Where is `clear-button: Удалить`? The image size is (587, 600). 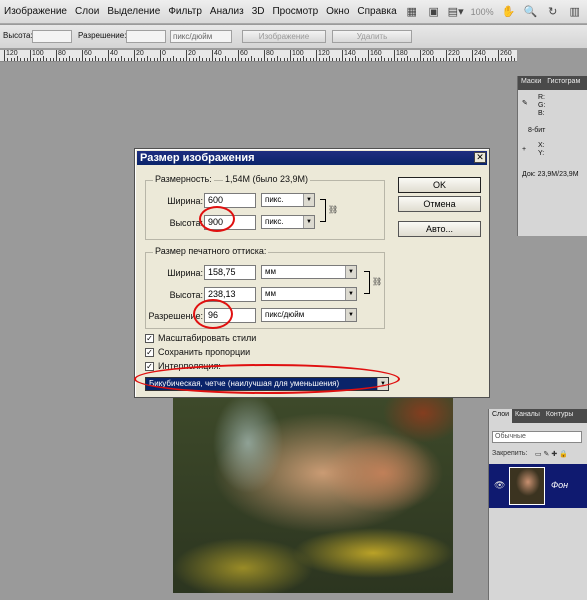 clear-button: Удалить is located at coordinates (372, 36).